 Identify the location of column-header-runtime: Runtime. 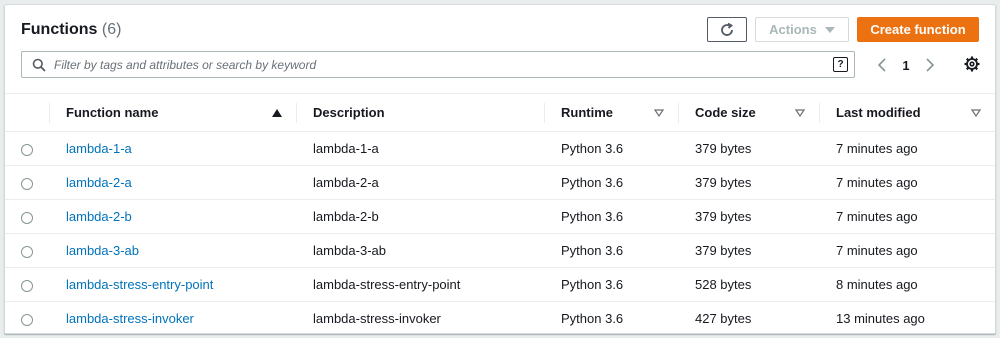
(611, 112).